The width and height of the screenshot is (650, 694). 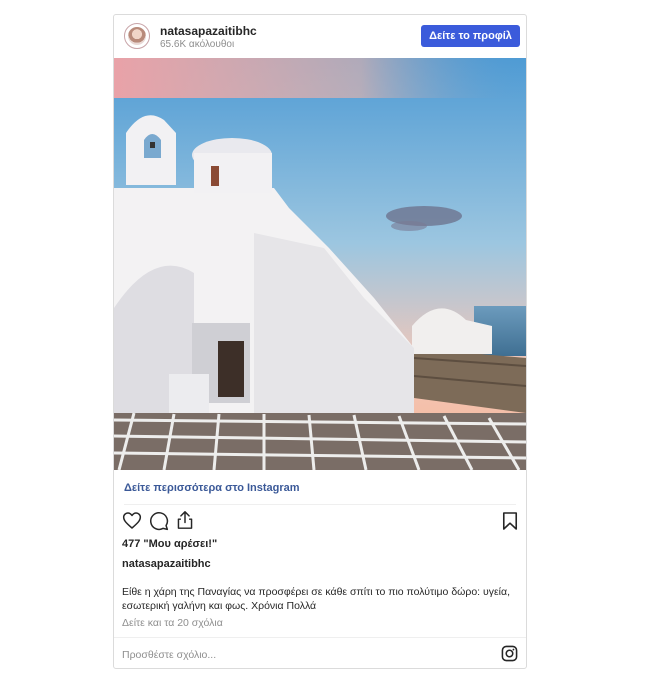 What do you see at coordinates (169, 544) in the screenshot?
I see `like-count: 477 "Μου αρέσει!"` at bounding box center [169, 544].